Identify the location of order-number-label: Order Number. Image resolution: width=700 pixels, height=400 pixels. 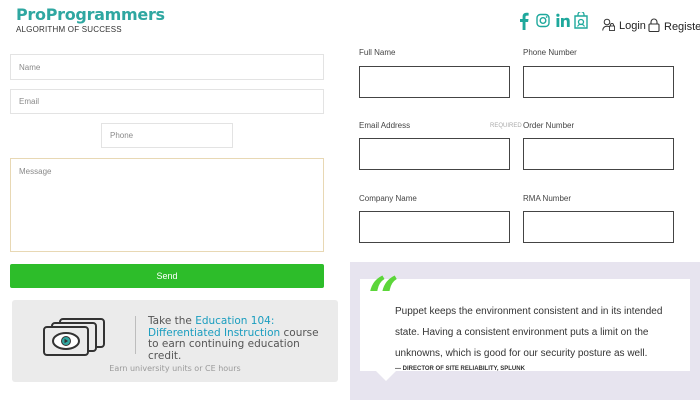
(549, 125).